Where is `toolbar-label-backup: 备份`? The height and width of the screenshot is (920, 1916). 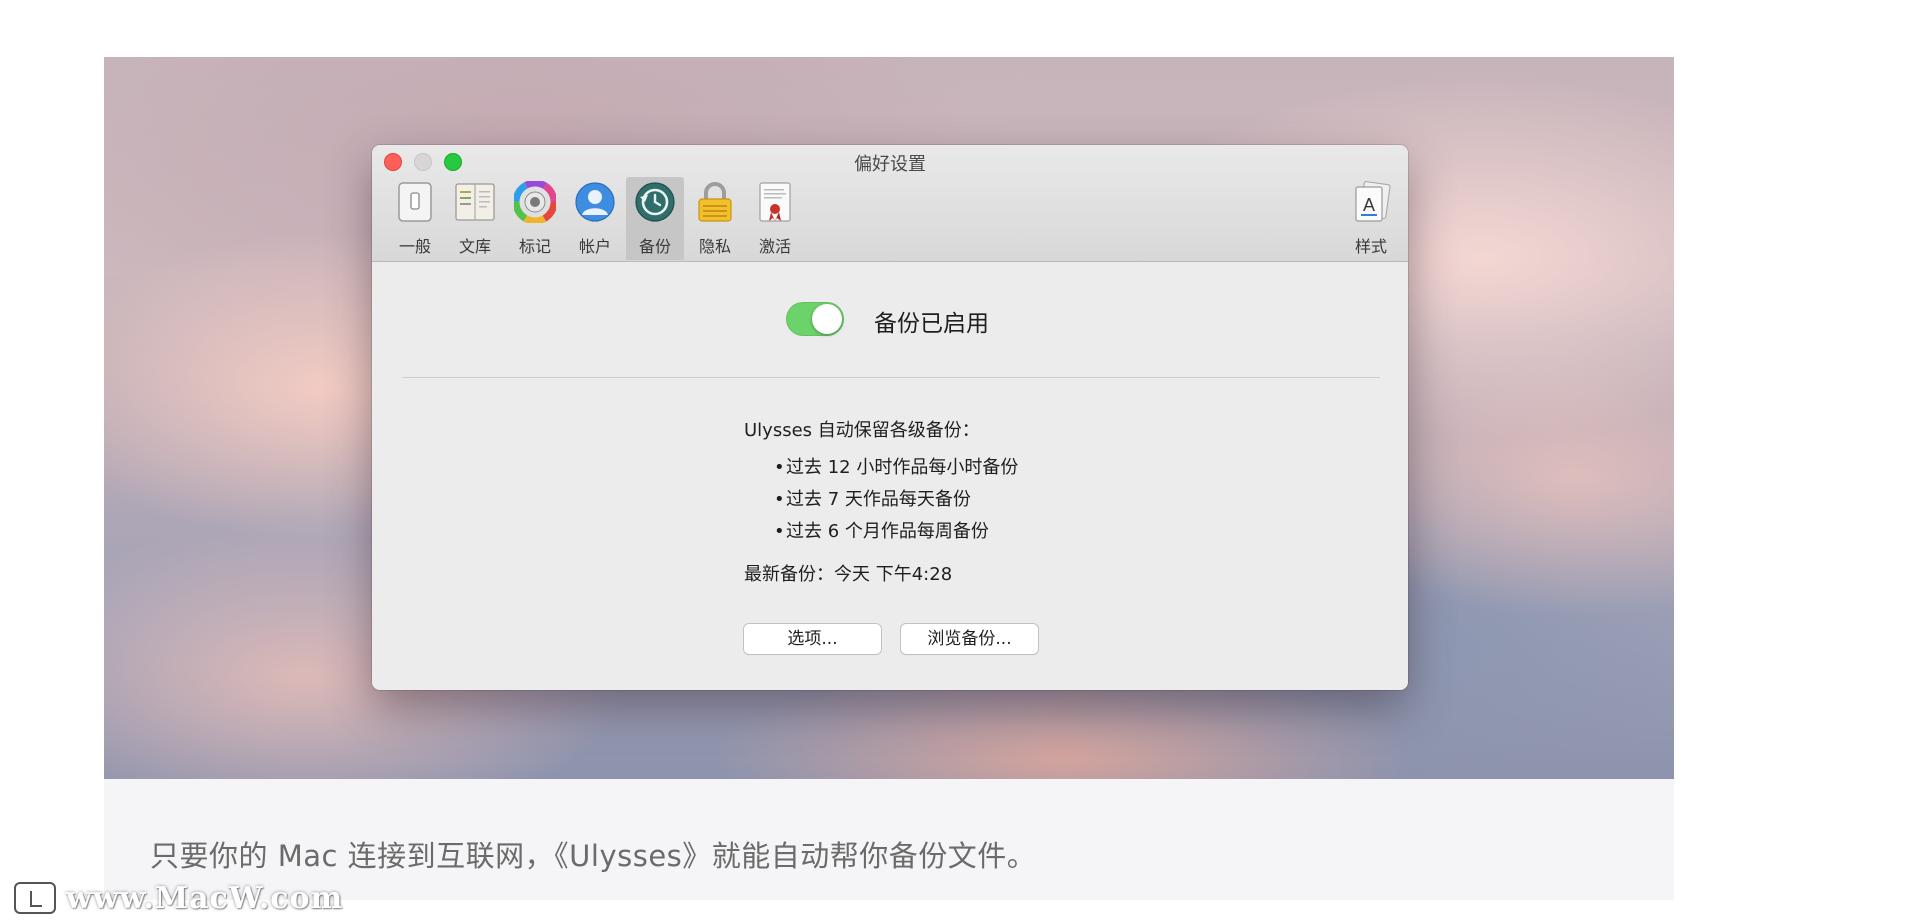 toolbar-label-backup: 备份 is located at coordinates (654, 246).